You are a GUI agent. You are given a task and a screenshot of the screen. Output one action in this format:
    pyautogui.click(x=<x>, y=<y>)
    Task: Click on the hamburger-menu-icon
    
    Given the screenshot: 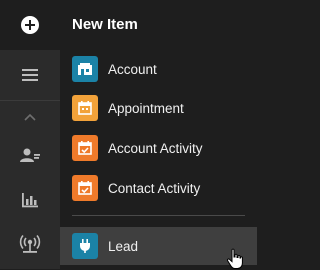 What is the action you would take?
    pyautogui.click(x=30, y=75)
    